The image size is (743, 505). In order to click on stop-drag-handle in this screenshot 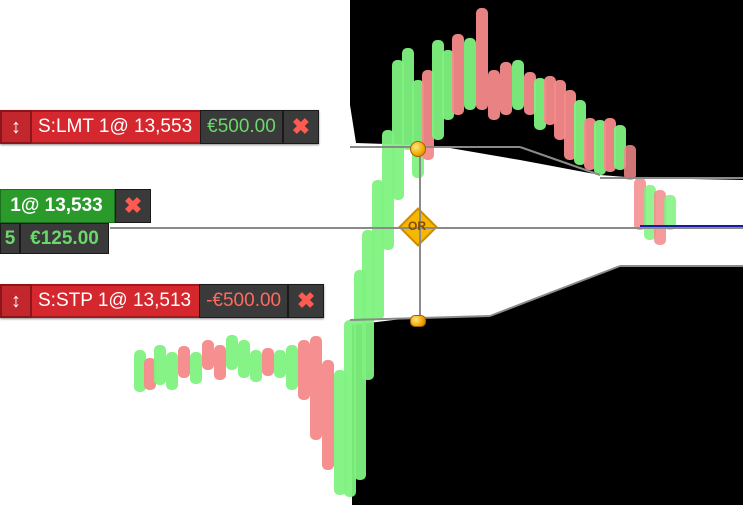, I will do `click(418, 321)`.